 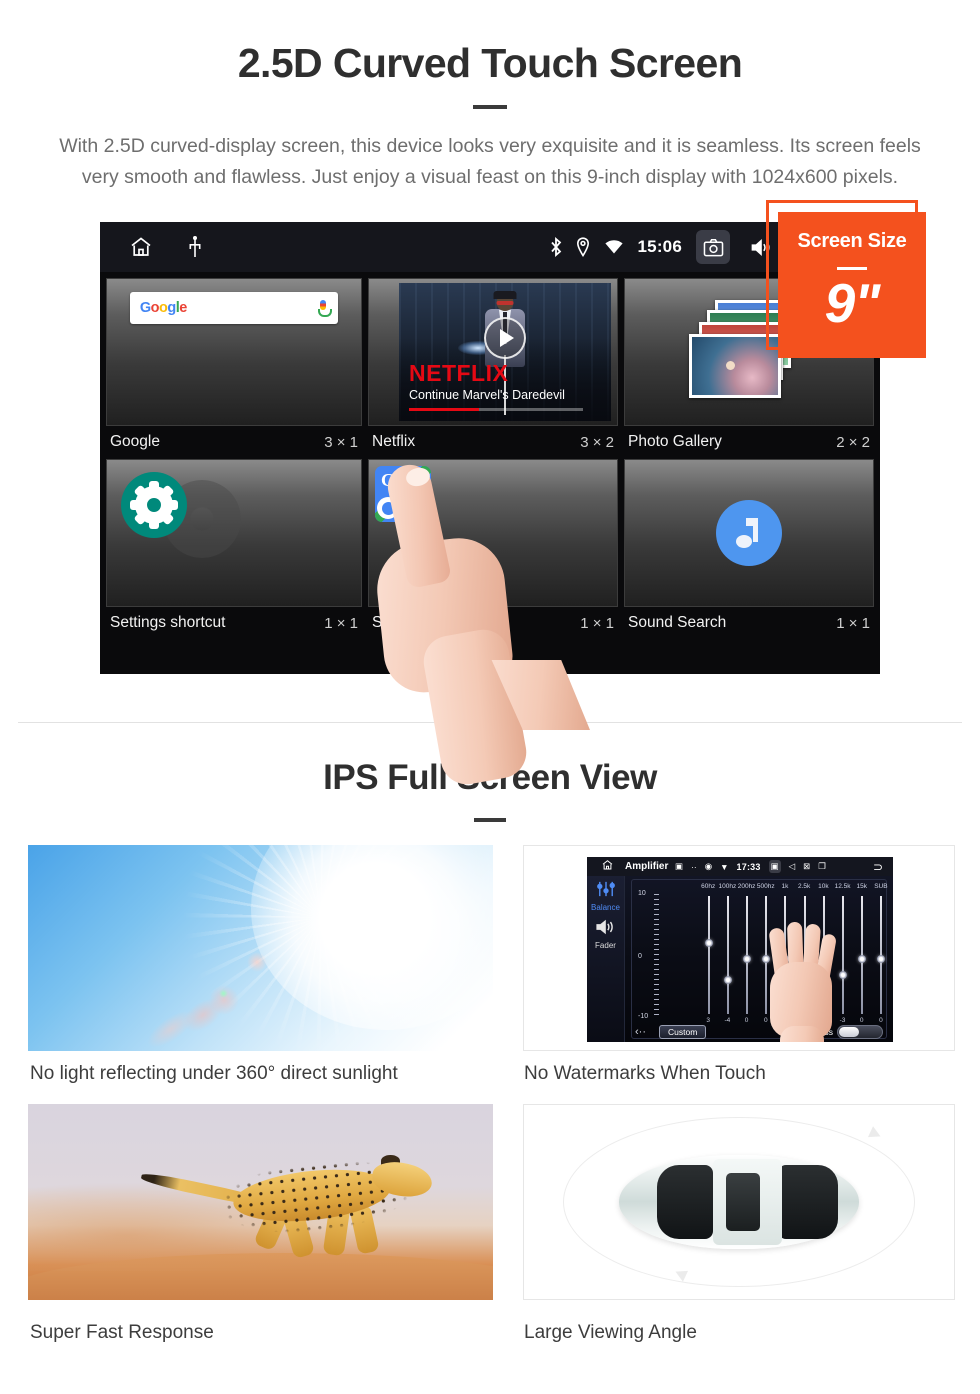 What do you see at coordinates (605, 929) in the screenshot?
I see `speaker-icon` at bounding box center [605, 929].